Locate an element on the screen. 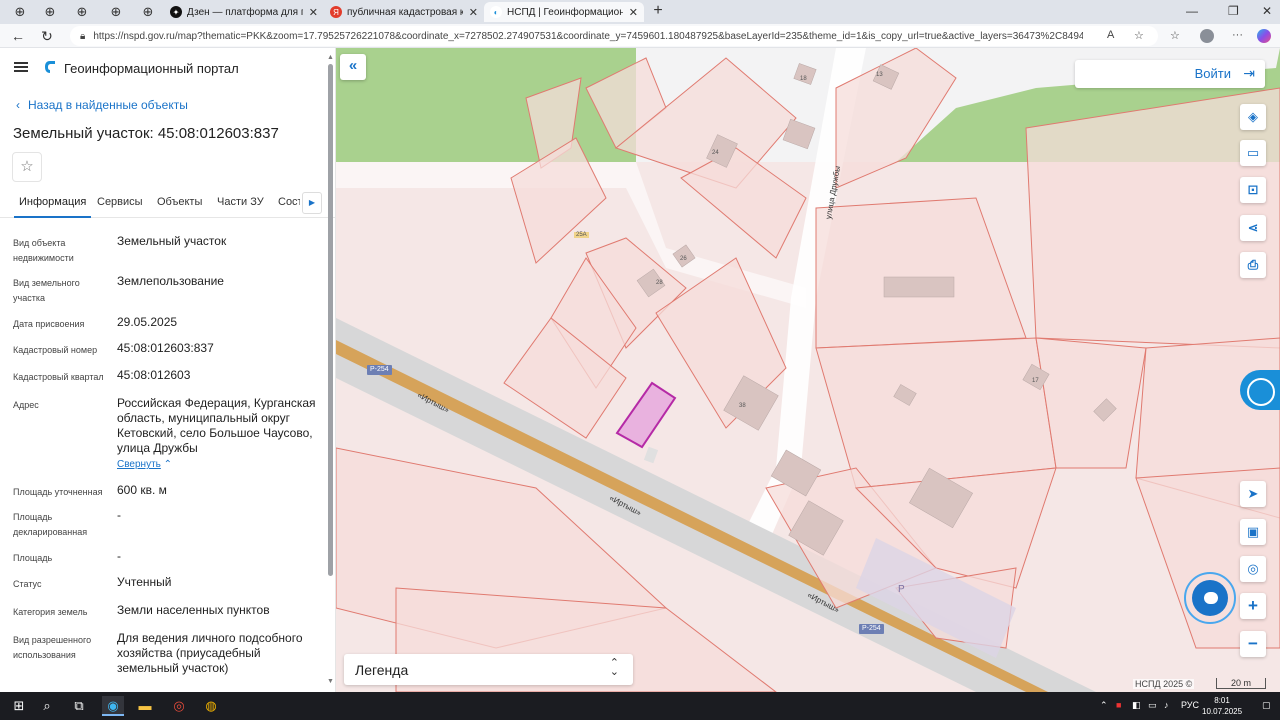  assistant-side-icon is located at coordinates (1260, 390).